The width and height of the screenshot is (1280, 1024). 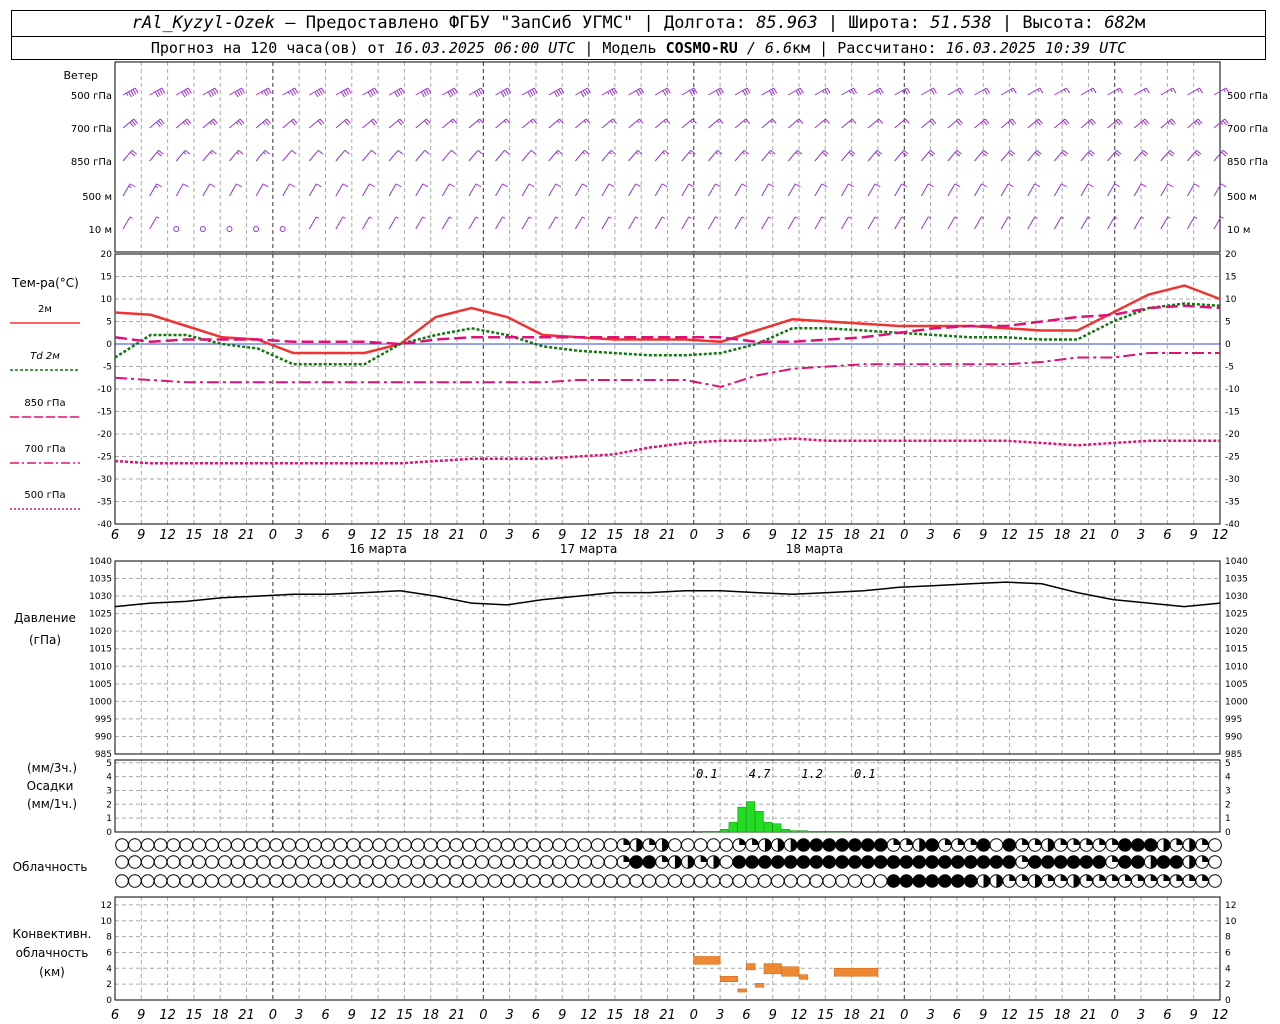 What do you see at coordinates (404, 1015) in the screenshot?
I see `x-tick-label-bottom: 15` at bounding box center [404, 1015].